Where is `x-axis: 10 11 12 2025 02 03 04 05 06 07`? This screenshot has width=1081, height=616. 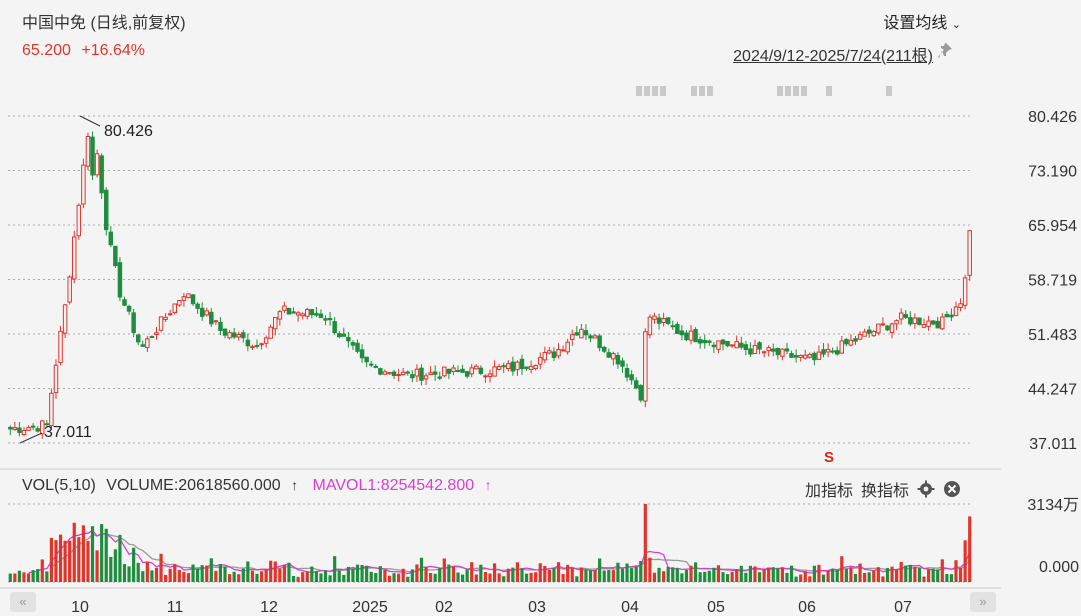 x-axis: 10 11 12 2025 02 03 04 05 06 07 is located at coordinates (491, 607).